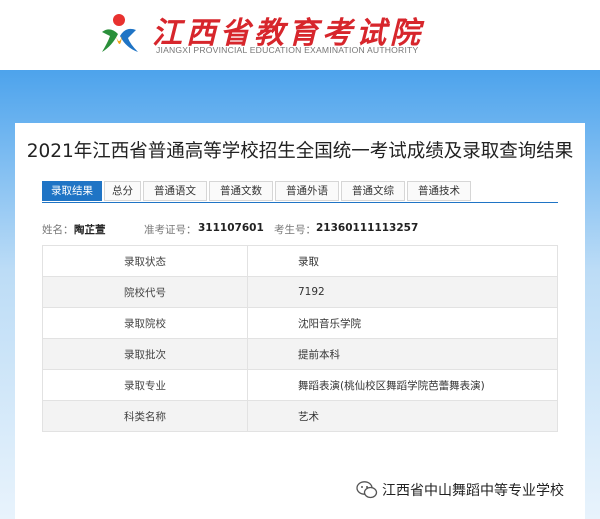  I want to click on tab-foreign-language: 普通外语, so click(307, 191).